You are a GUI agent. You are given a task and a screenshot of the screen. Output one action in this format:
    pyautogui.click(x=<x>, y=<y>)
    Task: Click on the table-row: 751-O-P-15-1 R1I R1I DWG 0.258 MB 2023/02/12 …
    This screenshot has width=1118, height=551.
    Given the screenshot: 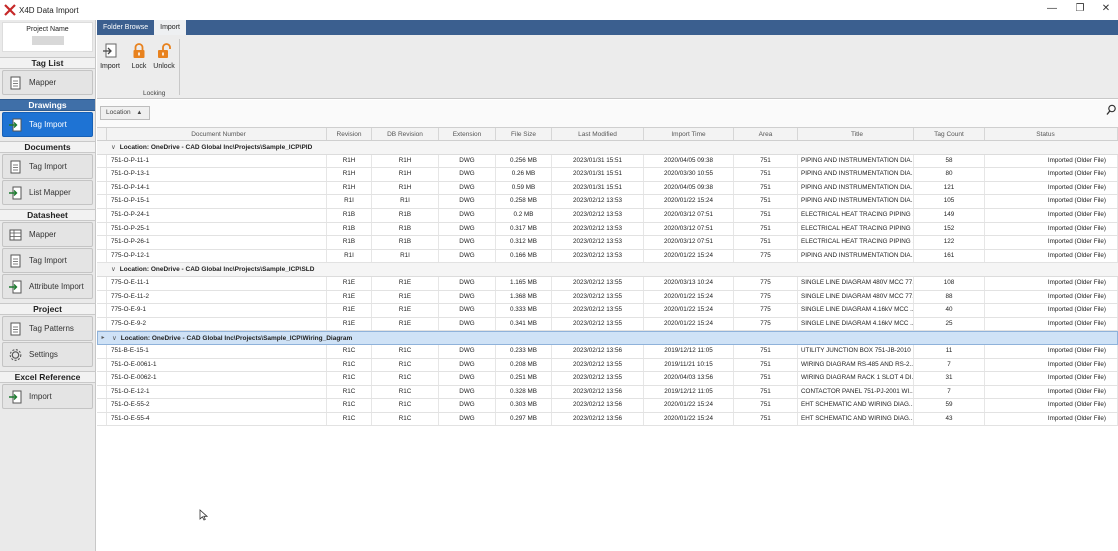 What is the action you would take?
    pyautogui.click(x=607, y=202)
    